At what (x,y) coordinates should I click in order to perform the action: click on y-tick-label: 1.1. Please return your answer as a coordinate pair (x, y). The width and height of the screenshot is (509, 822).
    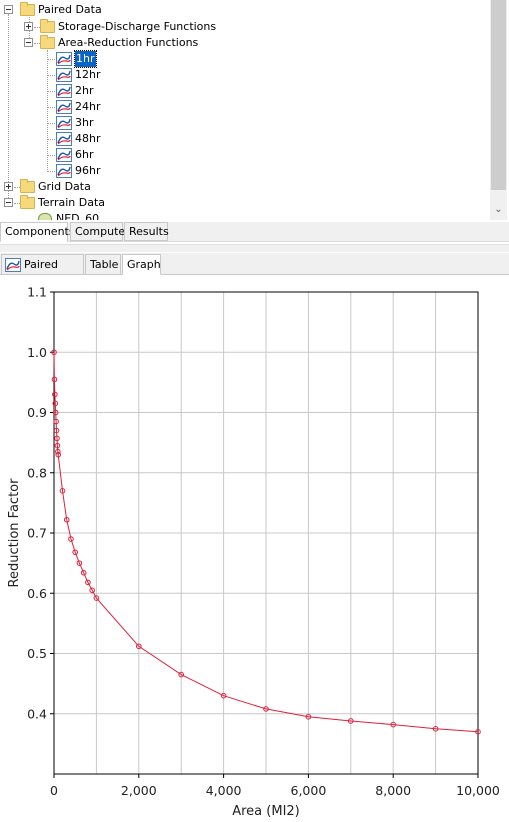
    Looking at the image, I should click on (37, 292).